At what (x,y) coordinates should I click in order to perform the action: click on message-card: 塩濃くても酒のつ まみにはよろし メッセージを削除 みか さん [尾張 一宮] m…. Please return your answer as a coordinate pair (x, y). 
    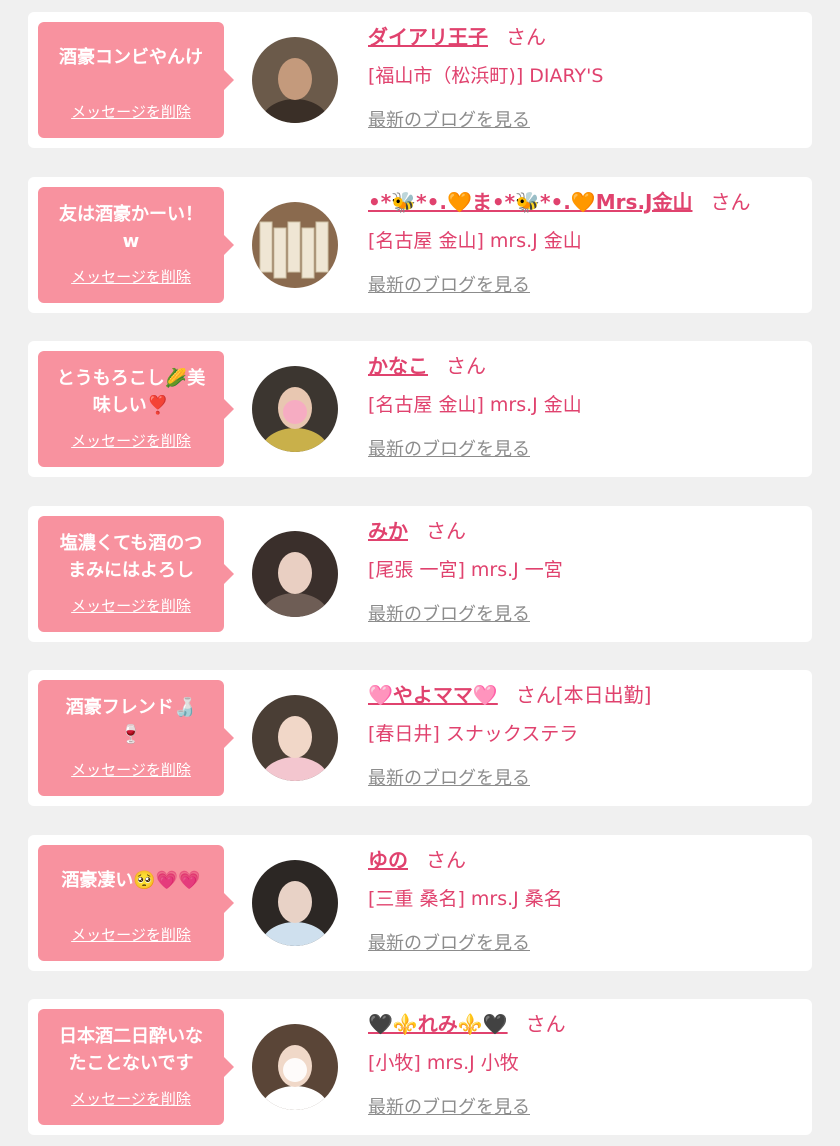
    Looking at the image, I should click on (420, 574).